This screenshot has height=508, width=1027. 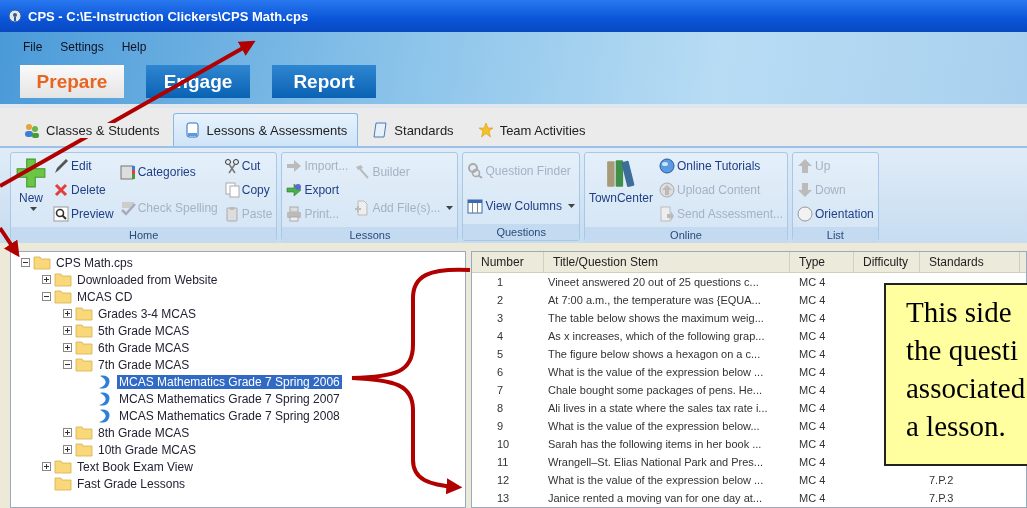 I want to click on scissors-icon, so click(x=231, y=166).